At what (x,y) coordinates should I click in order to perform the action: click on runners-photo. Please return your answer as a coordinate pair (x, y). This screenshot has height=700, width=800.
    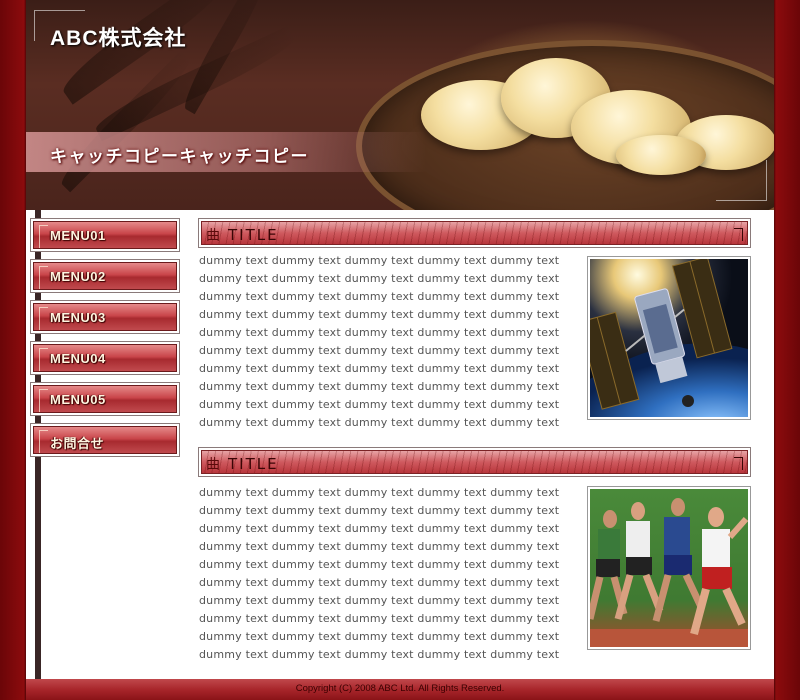
    Looking at the image, I should click on (669, 568).